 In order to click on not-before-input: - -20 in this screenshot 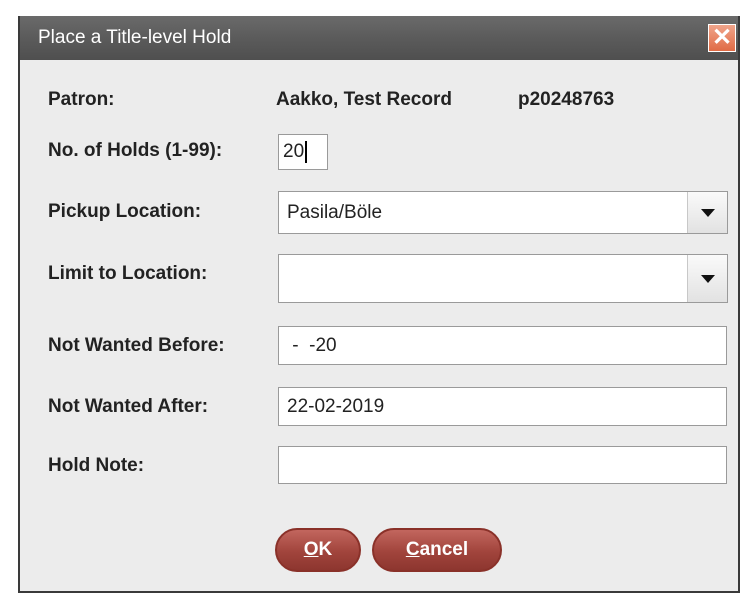, I will do `click(502, 345)`.